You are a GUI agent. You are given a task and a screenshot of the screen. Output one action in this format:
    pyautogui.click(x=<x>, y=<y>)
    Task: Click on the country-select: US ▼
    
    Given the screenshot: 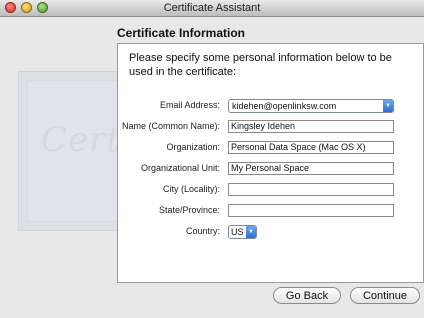 What is the action you would take?
    pyautogui.click(x=242, y=232)
    